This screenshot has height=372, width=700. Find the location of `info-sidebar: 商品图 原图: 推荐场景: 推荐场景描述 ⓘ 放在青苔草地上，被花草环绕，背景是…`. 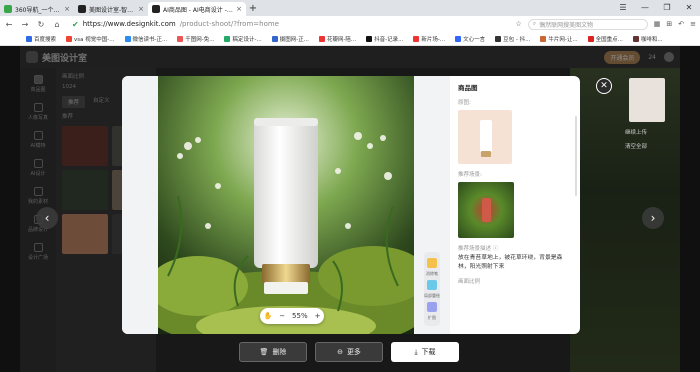

info-sidebar: 商品图 原图: 推荐场景: 推荐场景描述 ⓘ 放在青苔草地上，被花草环绕，背景是… is located at coordinates (515, 205).